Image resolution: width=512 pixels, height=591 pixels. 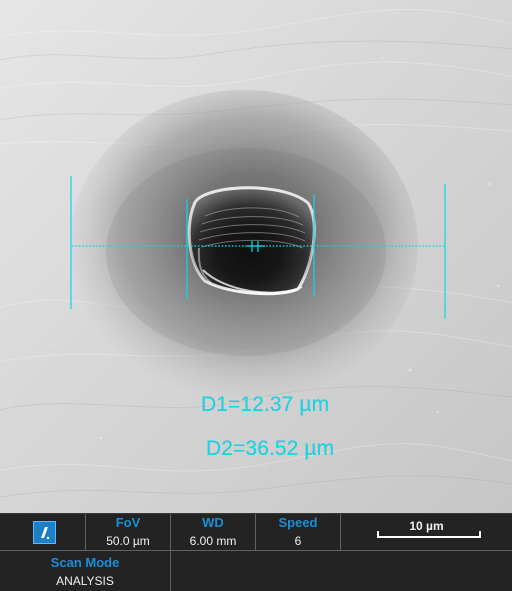 I want to click on speed-panel: Speed 6, so click(x=298, y=532).